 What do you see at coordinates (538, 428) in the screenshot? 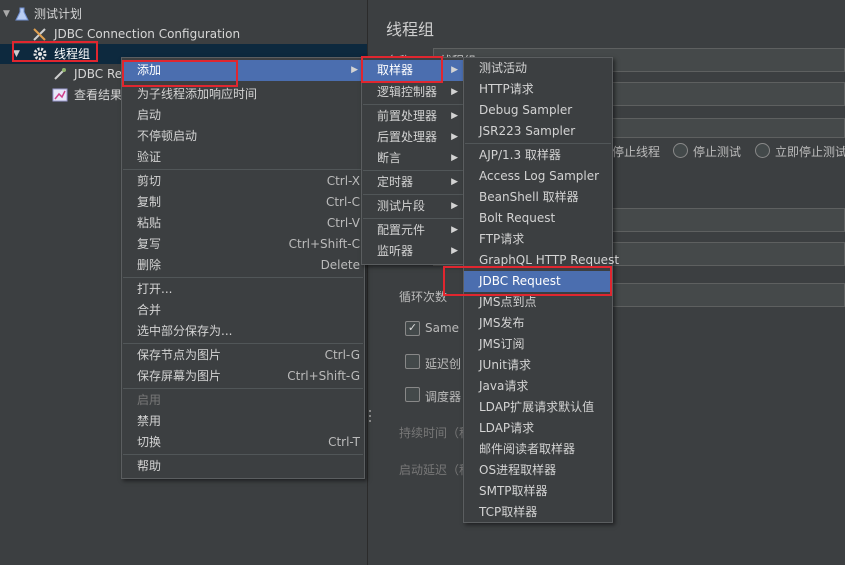
I see `menu-item-ldap-request: LDAP请求` at bounding box center [538, 428].